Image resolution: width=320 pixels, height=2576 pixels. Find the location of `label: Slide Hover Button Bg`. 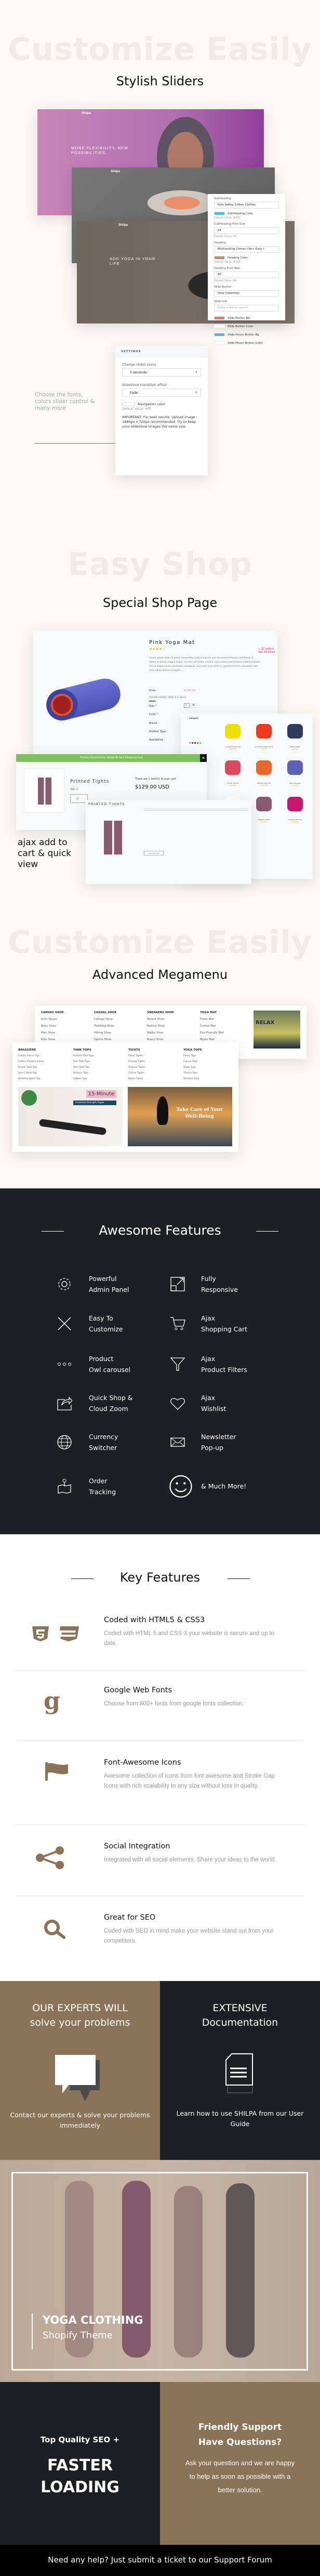

label: Slide Hover Button Bg is located at coordinates (243, 334).